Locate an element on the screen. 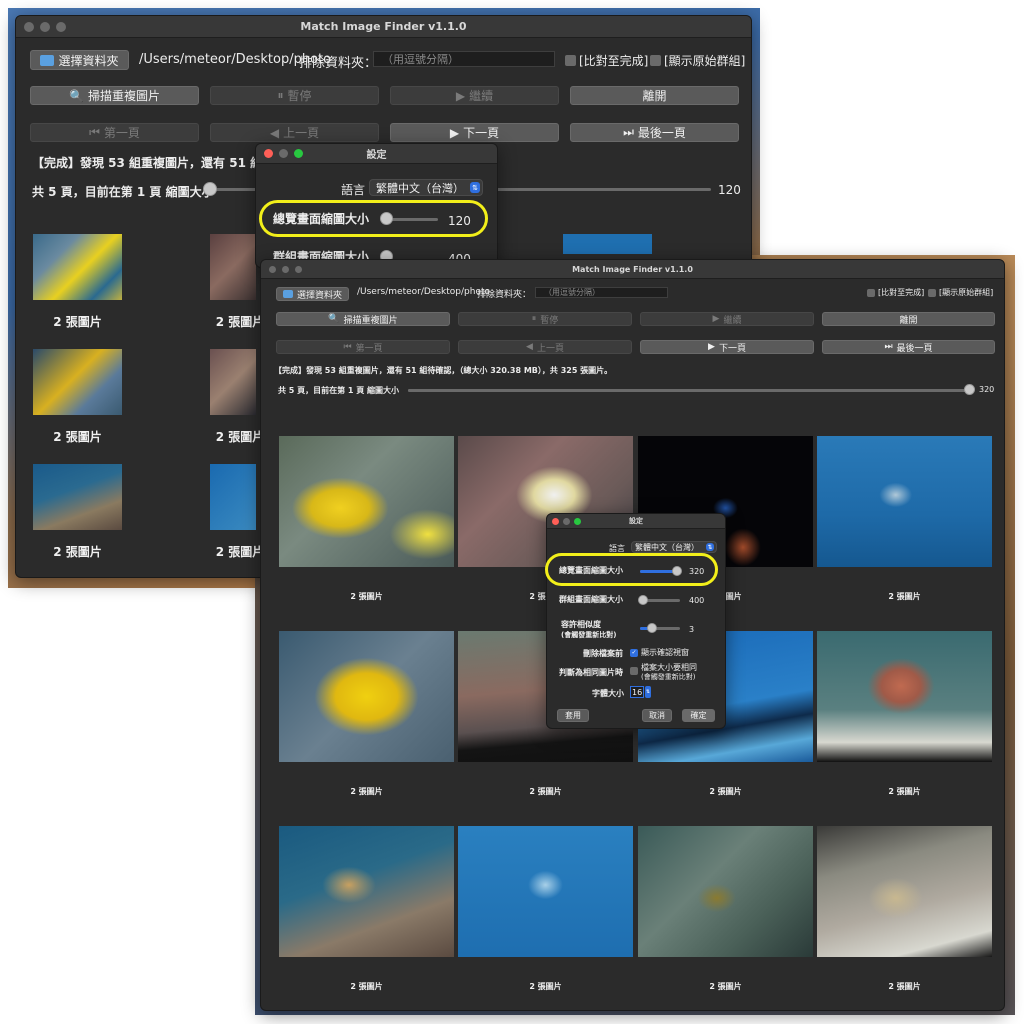  front-pause-button: ⏸ 暫停 is located at coordinates (545, 319).